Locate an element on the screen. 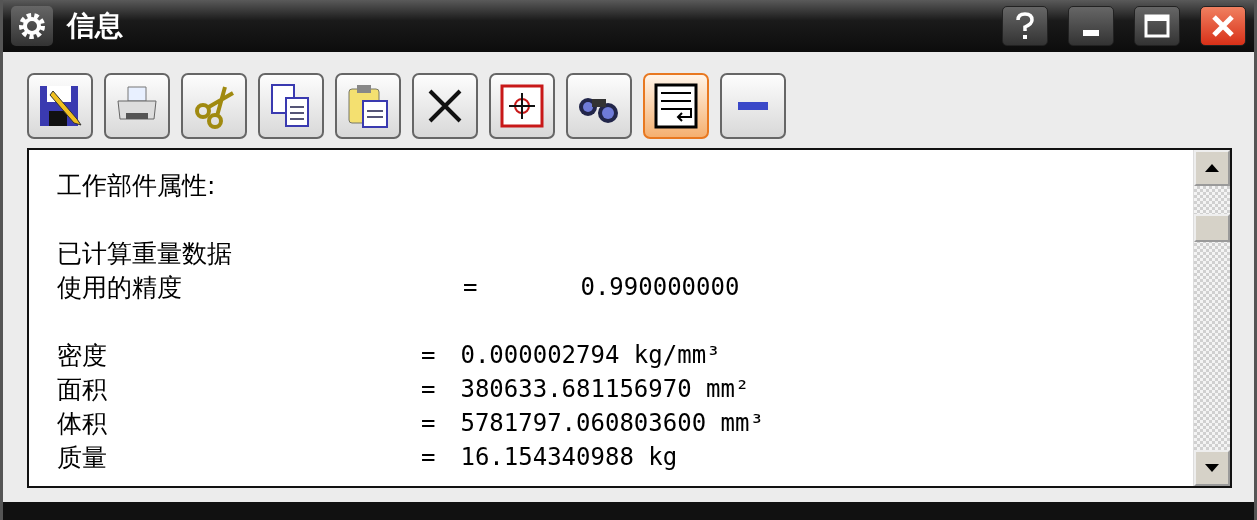 The image size is (1257, 520). property-label: 使用的精度 is located at coordinates (120, 287).